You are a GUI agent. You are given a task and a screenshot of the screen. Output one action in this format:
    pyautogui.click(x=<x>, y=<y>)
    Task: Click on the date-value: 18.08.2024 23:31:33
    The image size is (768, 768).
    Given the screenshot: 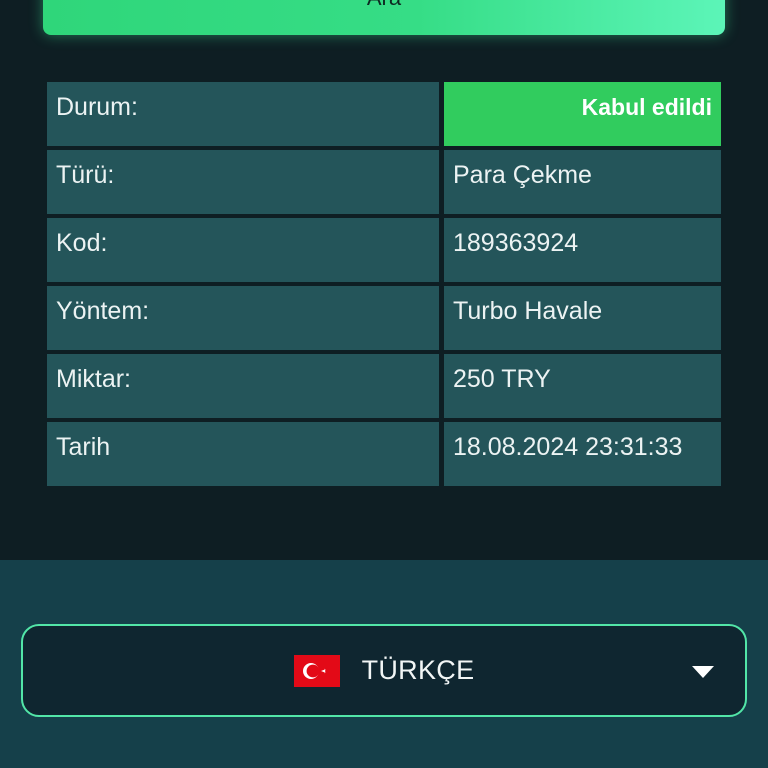 What is the action you would take?
    pyautogui.click(x=582, y=454)
    